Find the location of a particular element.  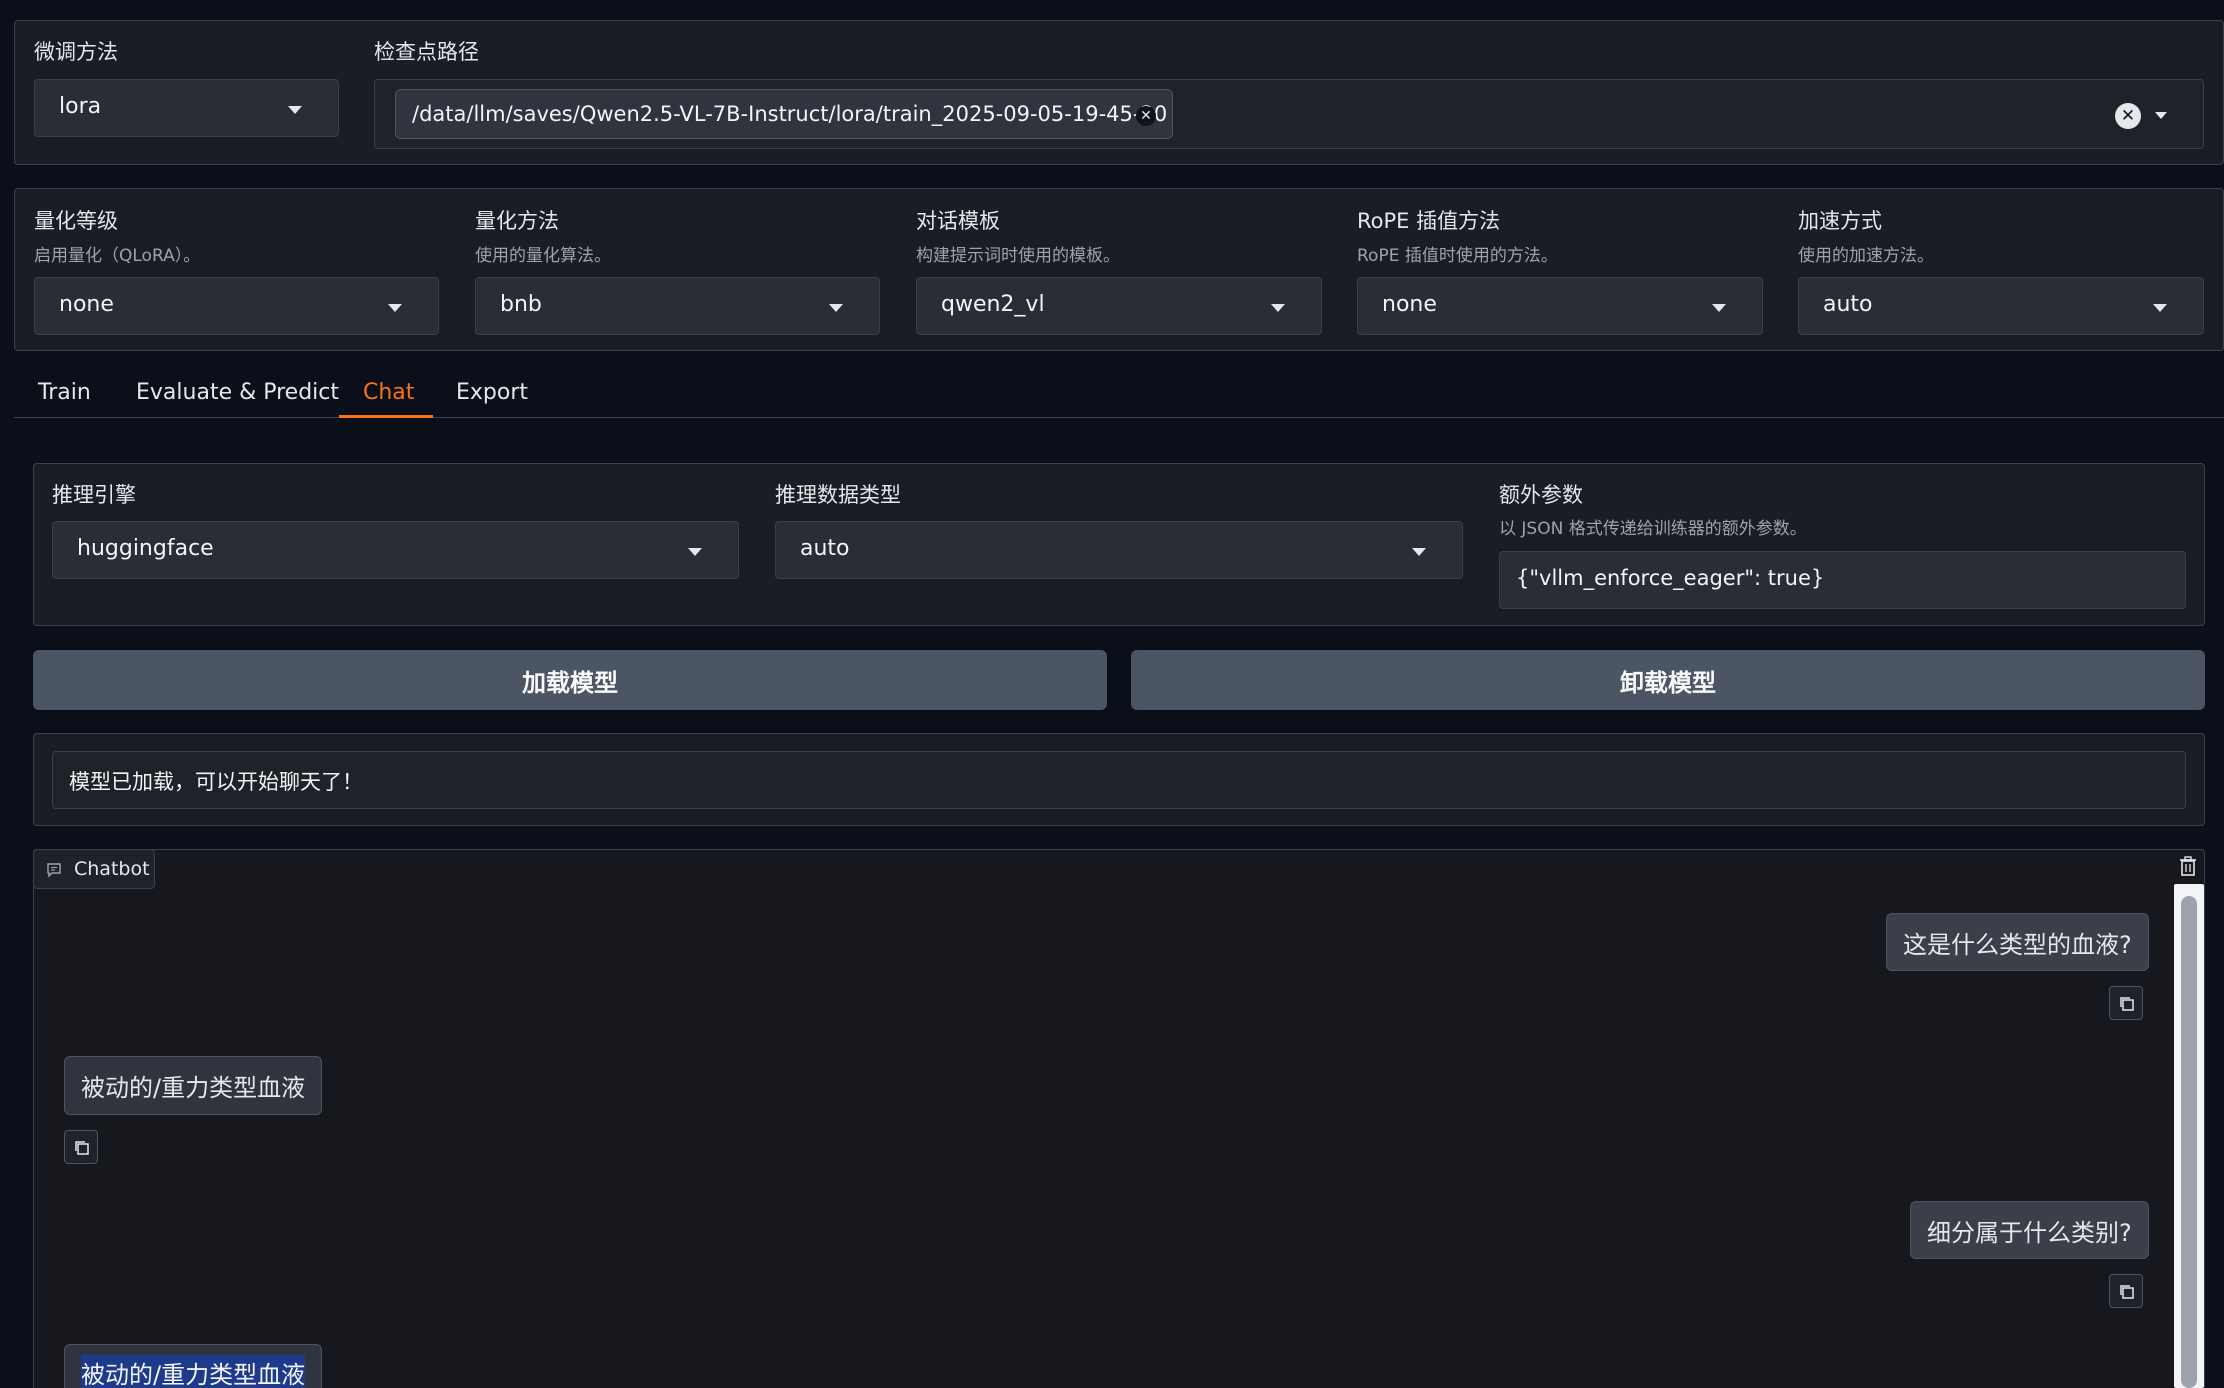

finetune-method-select: lora is located at coordinates (186, 108).